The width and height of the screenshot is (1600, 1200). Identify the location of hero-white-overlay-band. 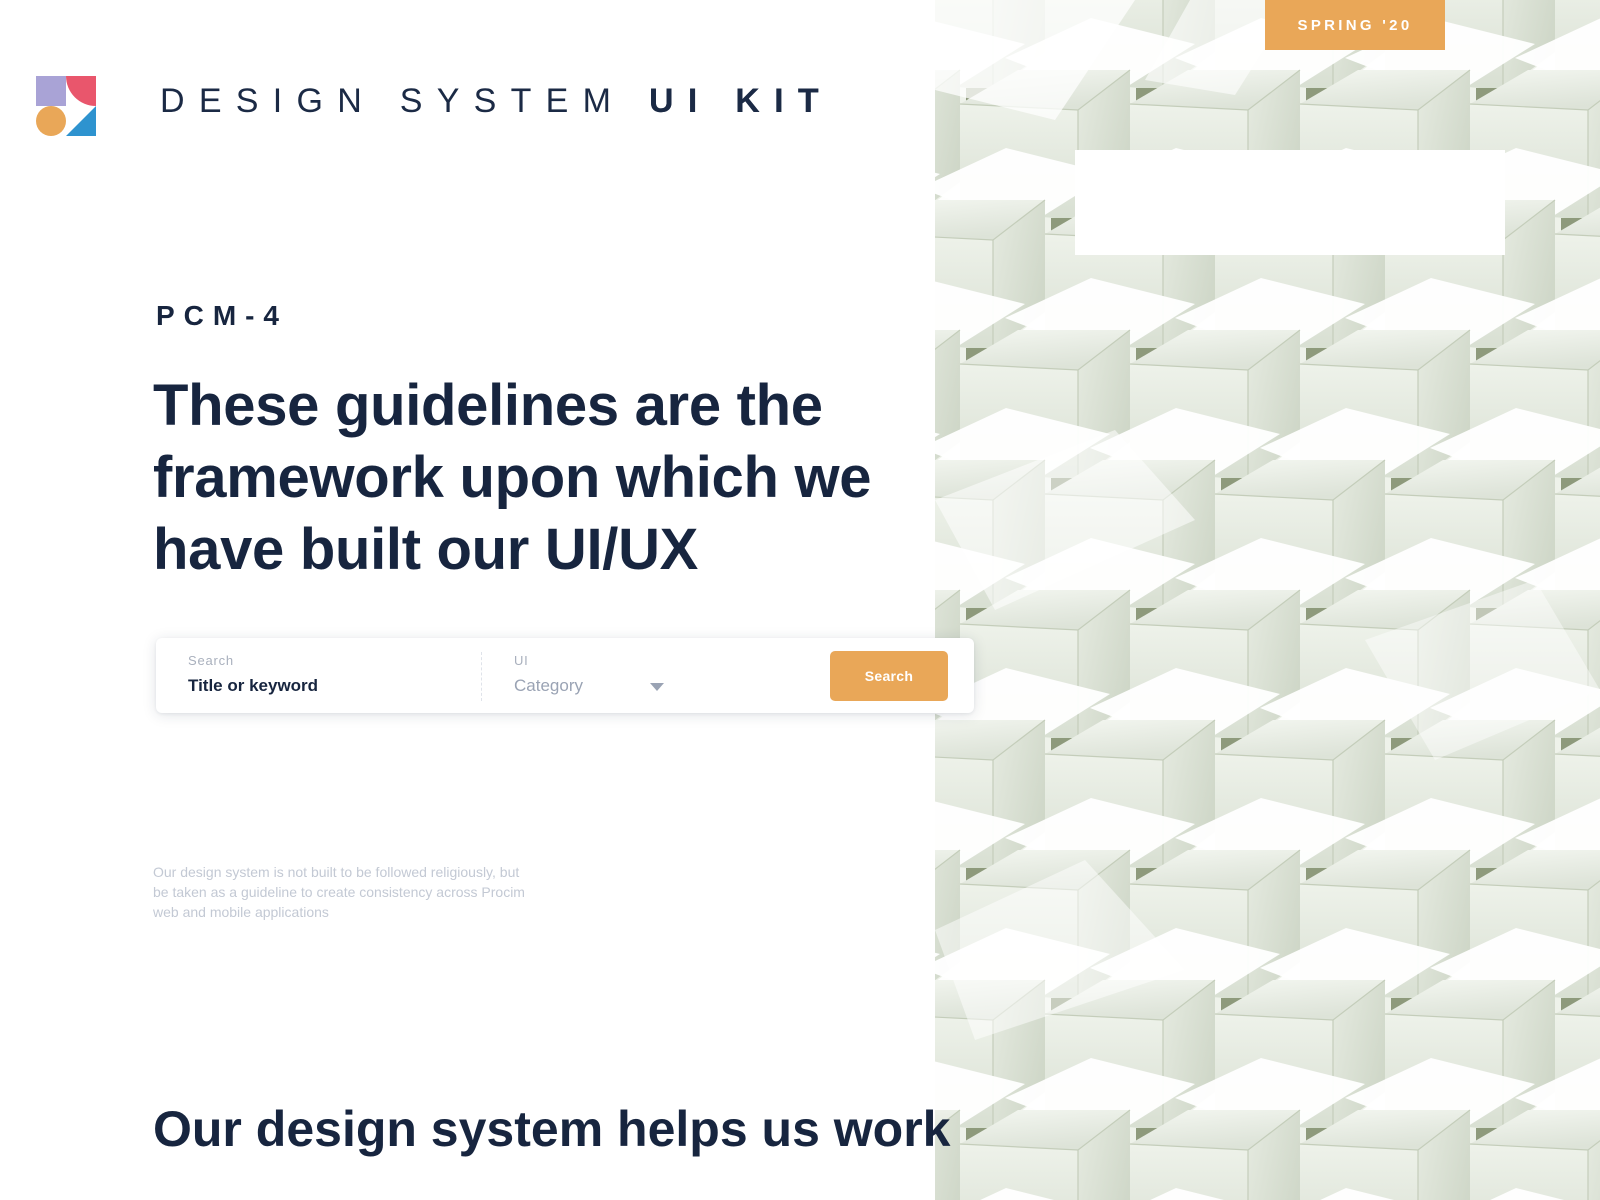
(1290, 202).